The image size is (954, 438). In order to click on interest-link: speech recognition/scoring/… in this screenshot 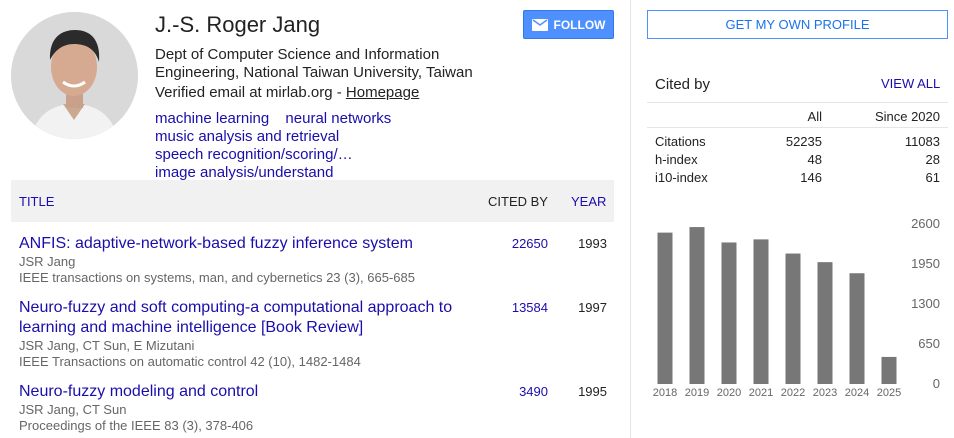, I will do `click(254, 154)`.